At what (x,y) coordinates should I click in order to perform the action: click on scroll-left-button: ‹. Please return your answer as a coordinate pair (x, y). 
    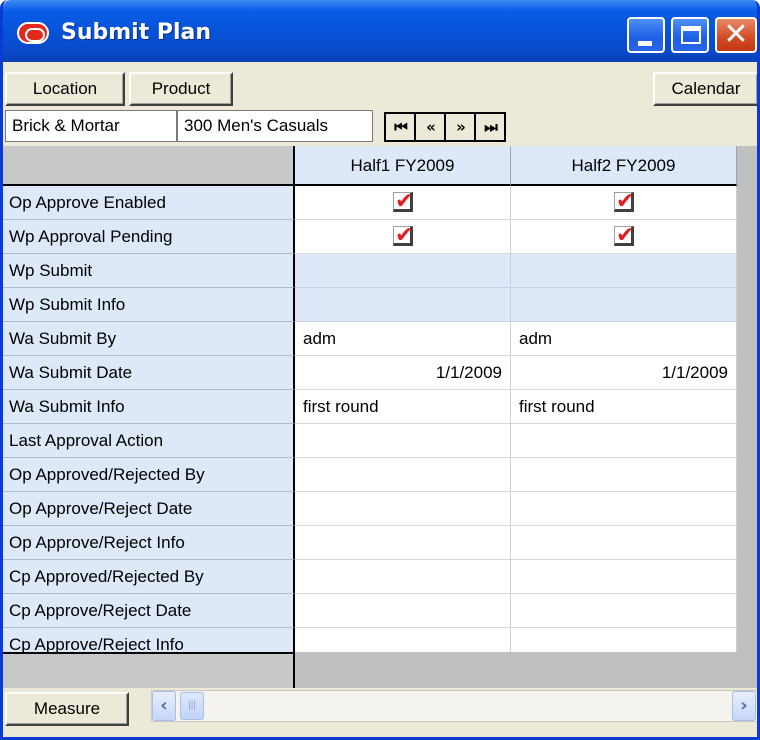
    Looking at the image, I should click on (164, 706).